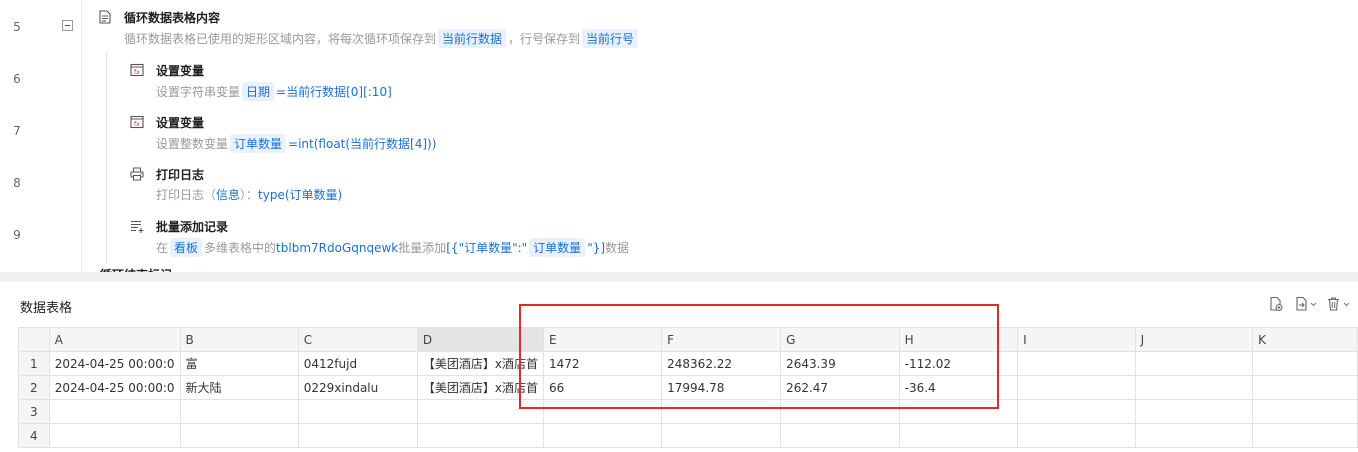 The width and height of the screenshot is (1358, 452). What do you see at coordinates (334, 92) in the screenshot?
I see `expression: =当前行数据[0][:10]` at bounding box center [334, 92].